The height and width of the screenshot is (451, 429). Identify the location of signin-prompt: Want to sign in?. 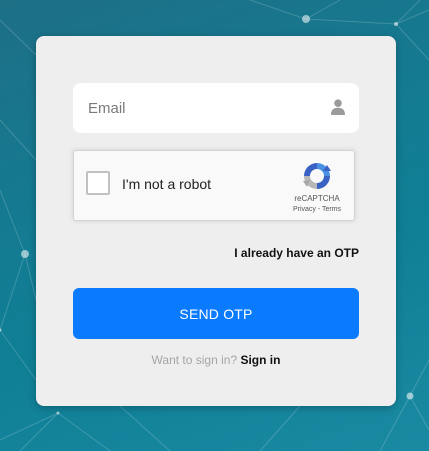
(194, 360).